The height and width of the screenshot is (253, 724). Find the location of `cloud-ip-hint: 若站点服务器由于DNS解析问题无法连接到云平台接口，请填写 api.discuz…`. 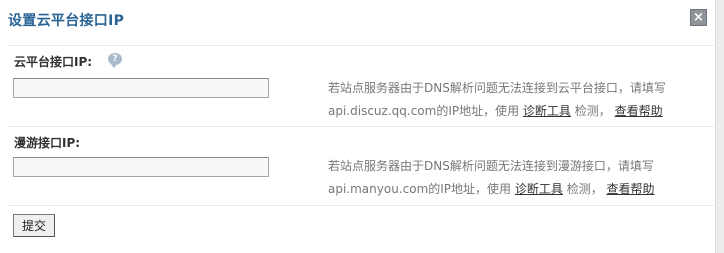

cloud-ip-hint: 若站点服务器由于DNS解析问题无法连接到云平台接口，请填写 api.discuz… is located at coordinates (518, 100).